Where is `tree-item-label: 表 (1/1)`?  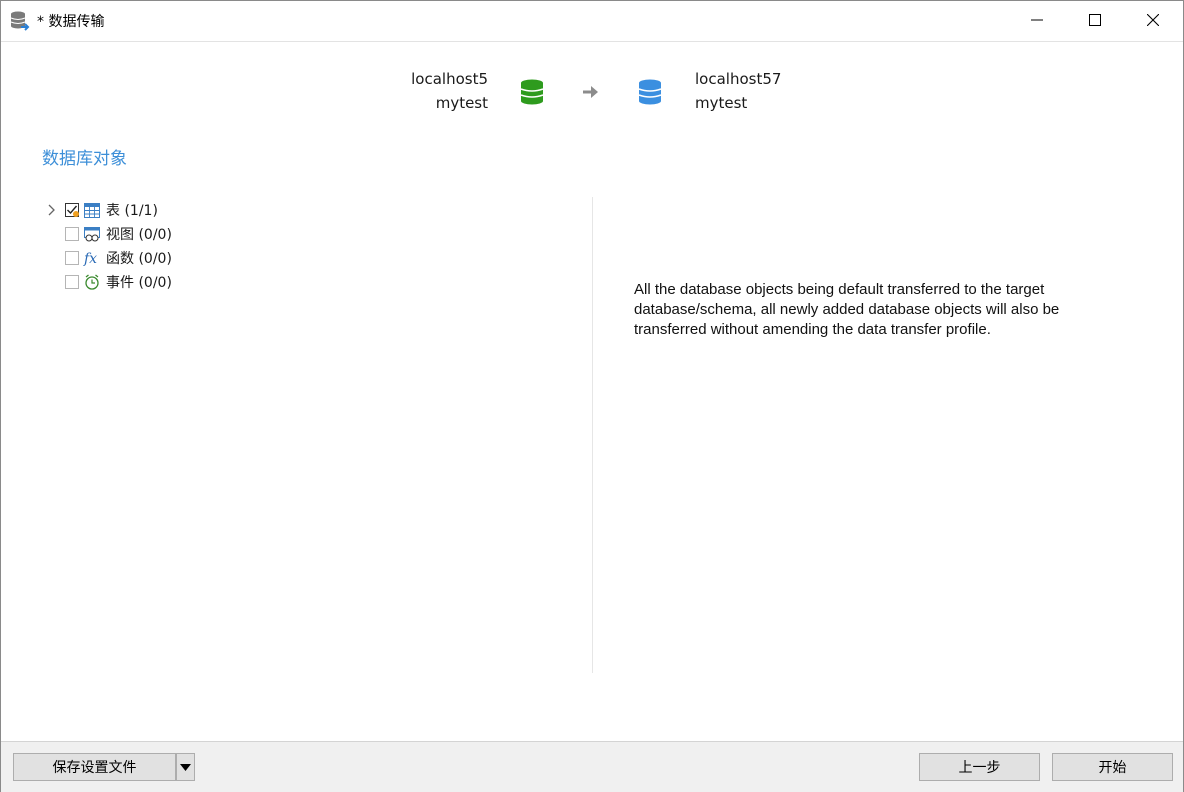
tree-item-label: 表 (1/1) is located at coordinates (132, 211).